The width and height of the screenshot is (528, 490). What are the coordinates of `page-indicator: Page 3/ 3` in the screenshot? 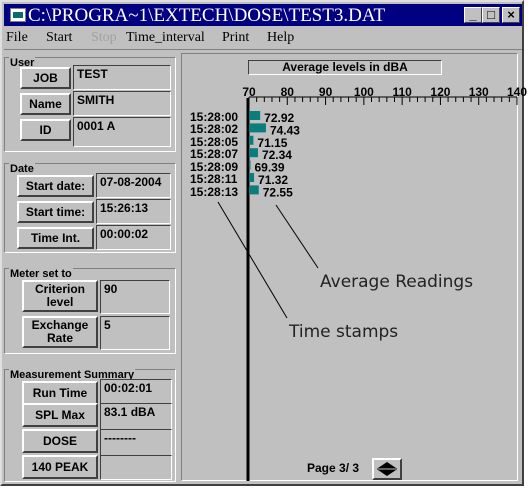 It's located at (333, 468).